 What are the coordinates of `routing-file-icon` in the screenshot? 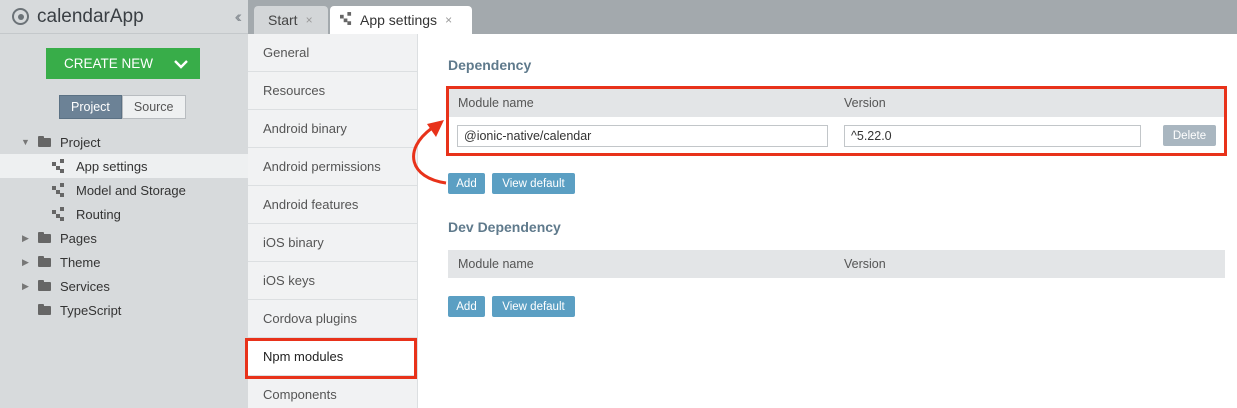 It's located at (58, 214).